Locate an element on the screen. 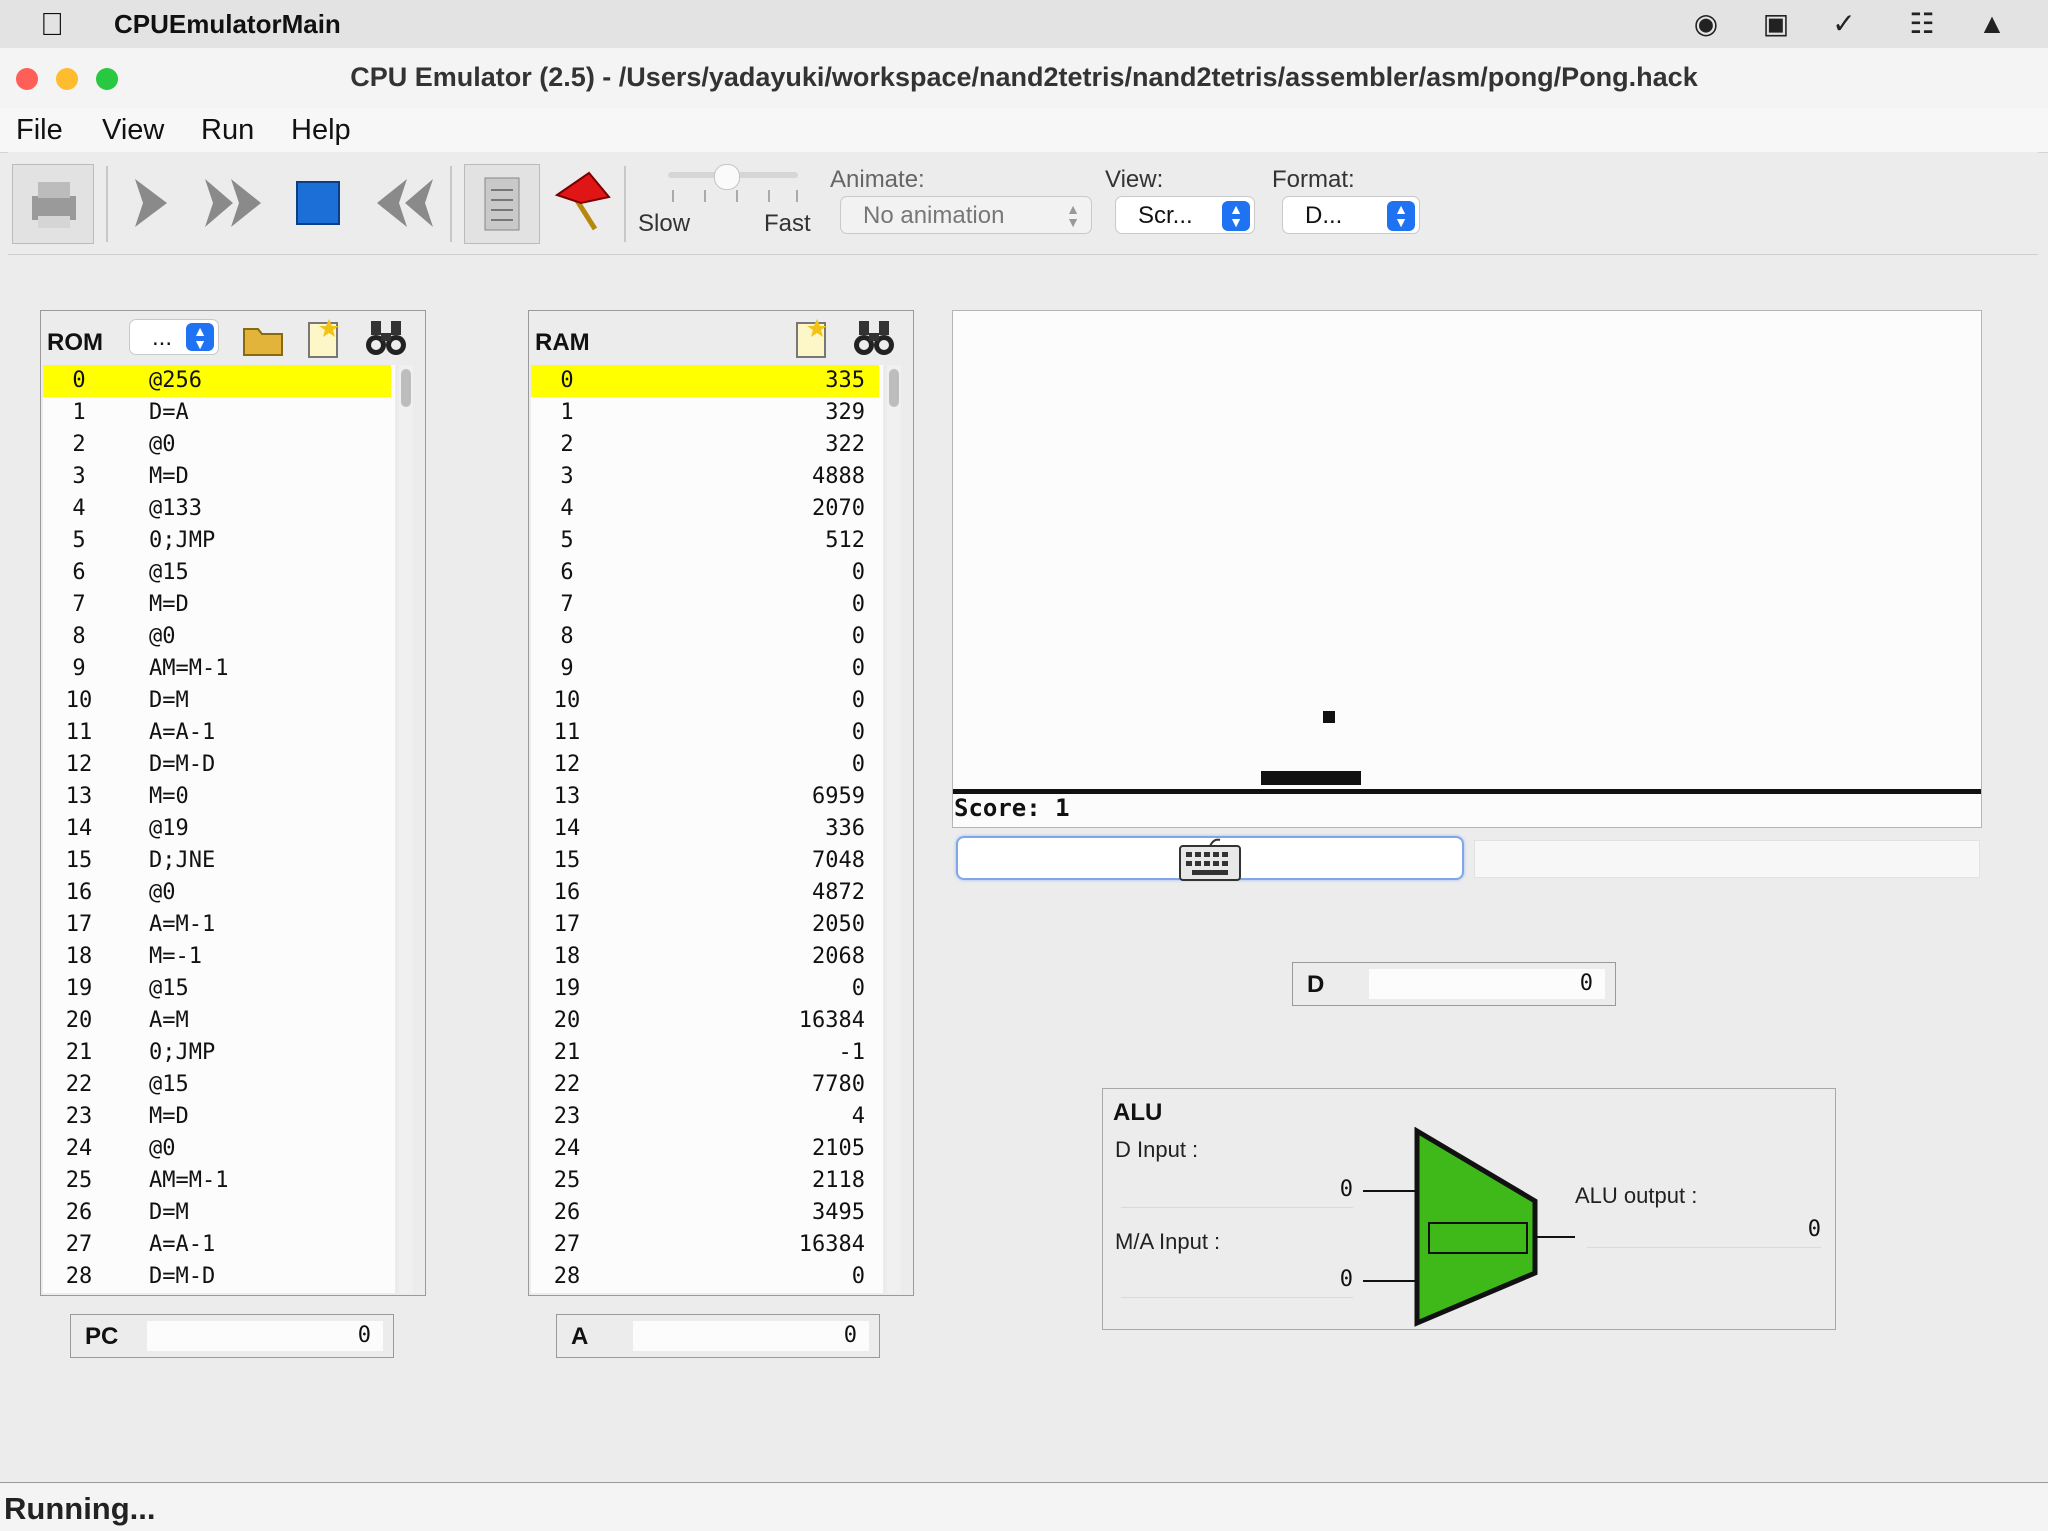 Image resolution: width=2048 pixels, height=1531 pixels. script-button is located at coordinates (502, 204).